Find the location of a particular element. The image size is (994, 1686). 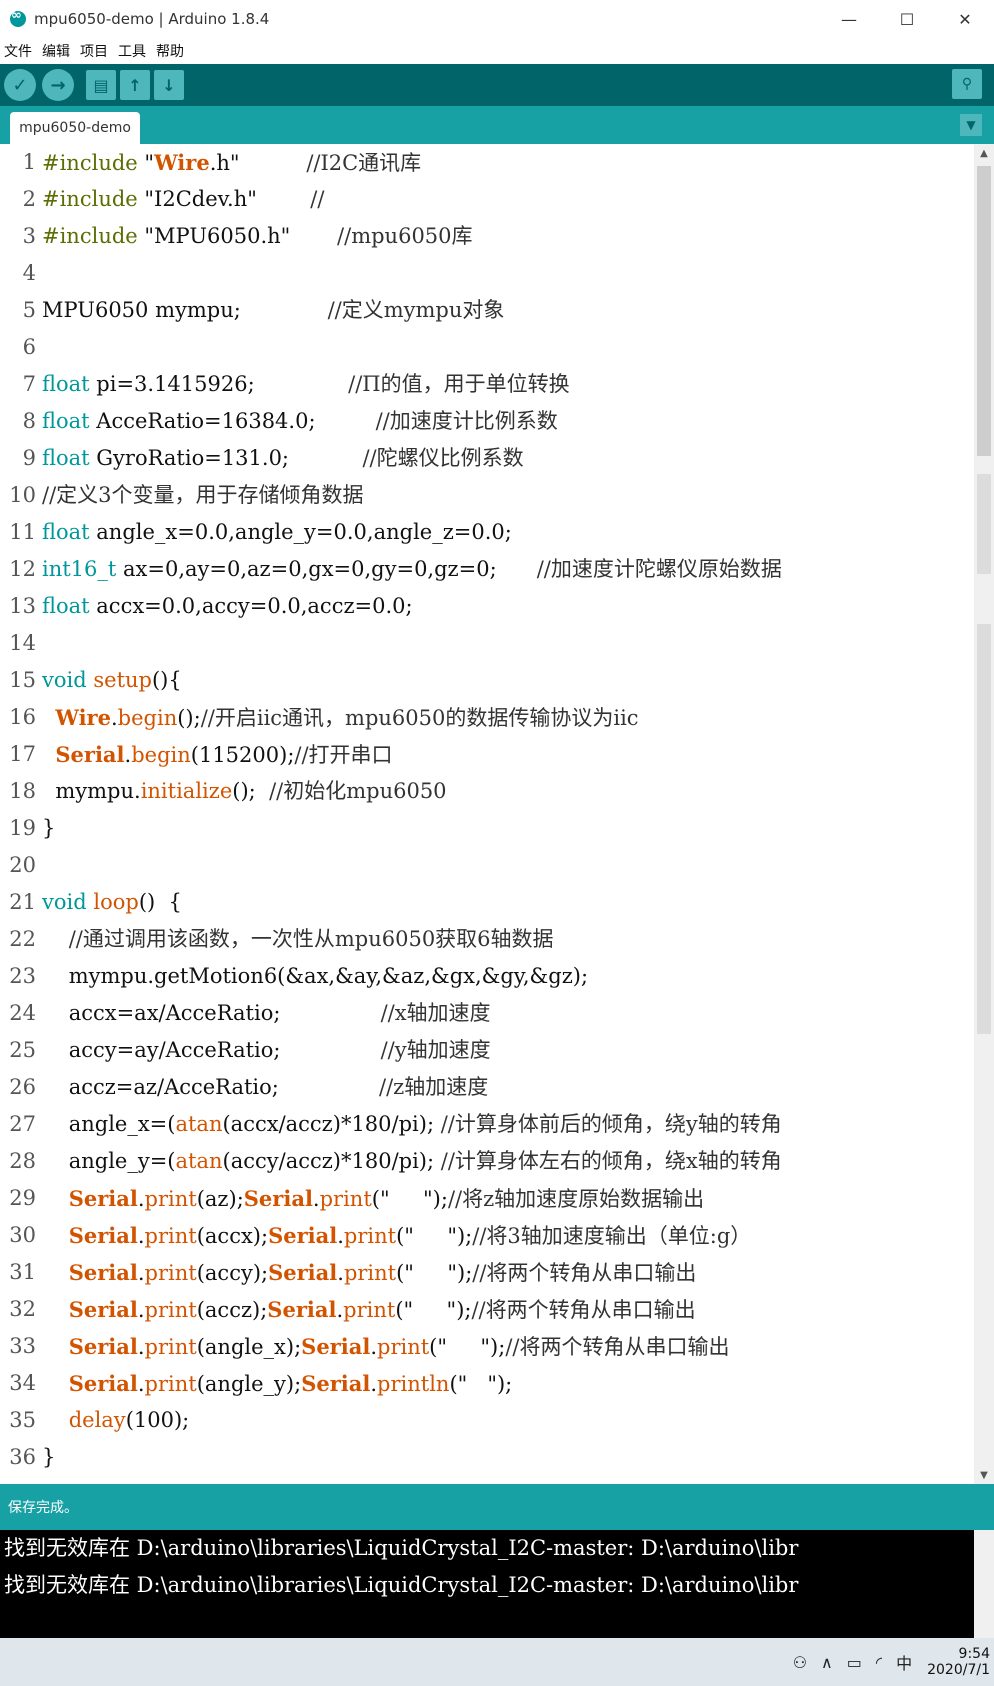

ime-indicator: 中 is located at coordinates (904, 1662).